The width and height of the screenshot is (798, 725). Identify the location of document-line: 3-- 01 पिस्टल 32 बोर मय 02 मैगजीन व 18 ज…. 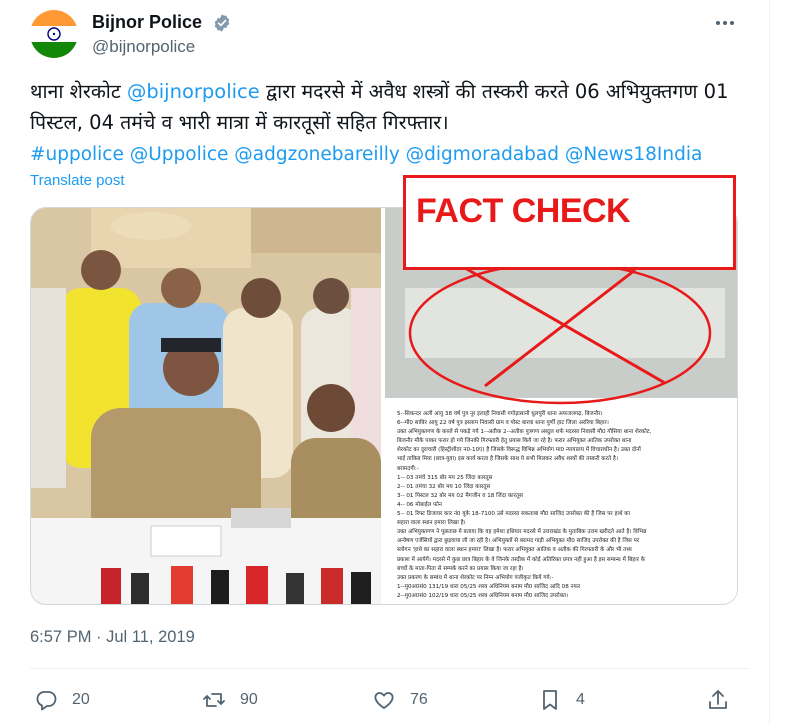
(460, 495).